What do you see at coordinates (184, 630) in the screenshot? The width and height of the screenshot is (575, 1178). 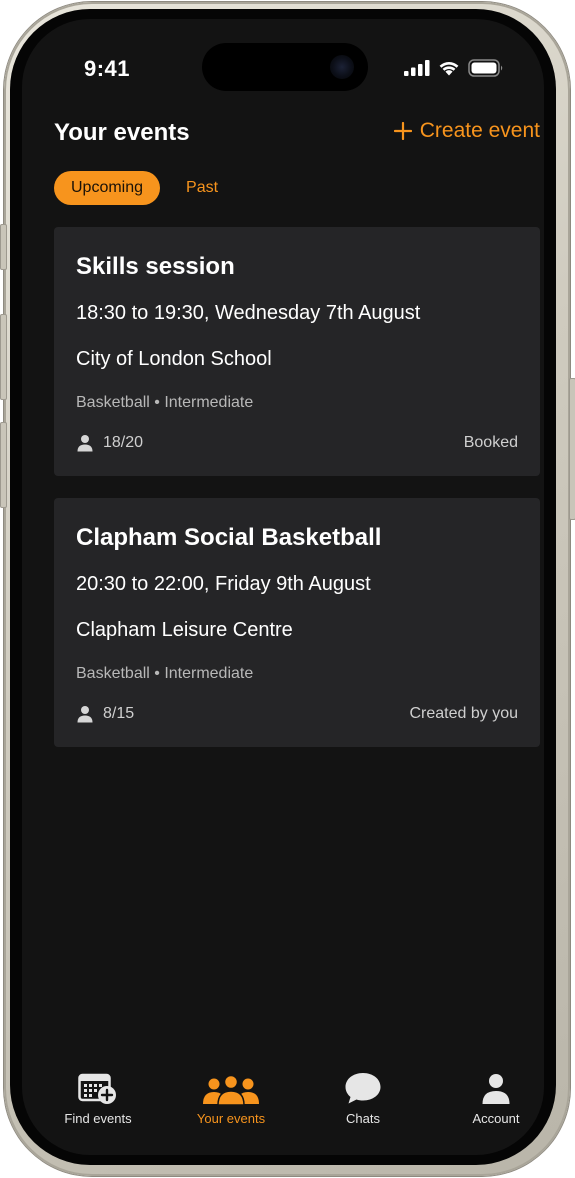 I see `event-venue: Clapham Leisure Centre` at bounding box center [184, 630].